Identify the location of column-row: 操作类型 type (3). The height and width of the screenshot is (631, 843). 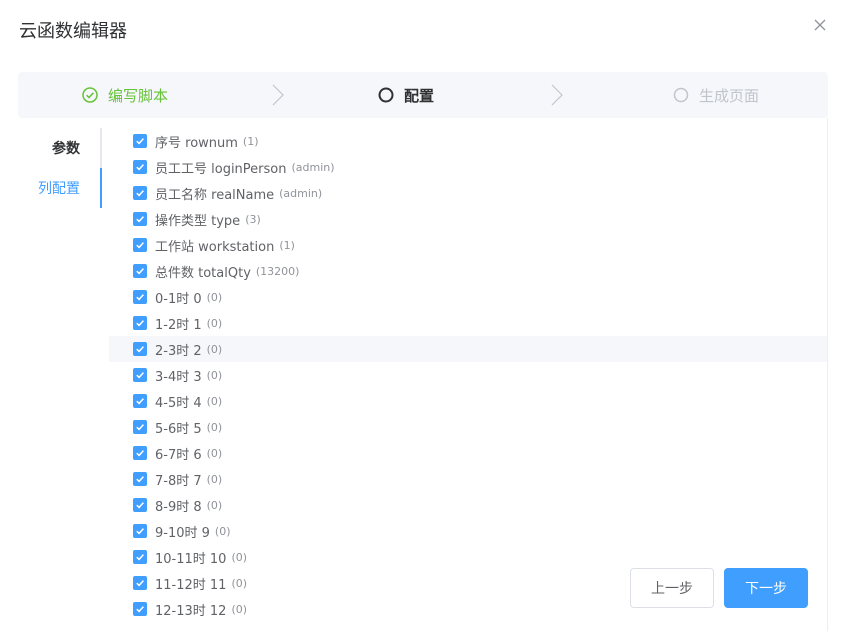
(468, 219).